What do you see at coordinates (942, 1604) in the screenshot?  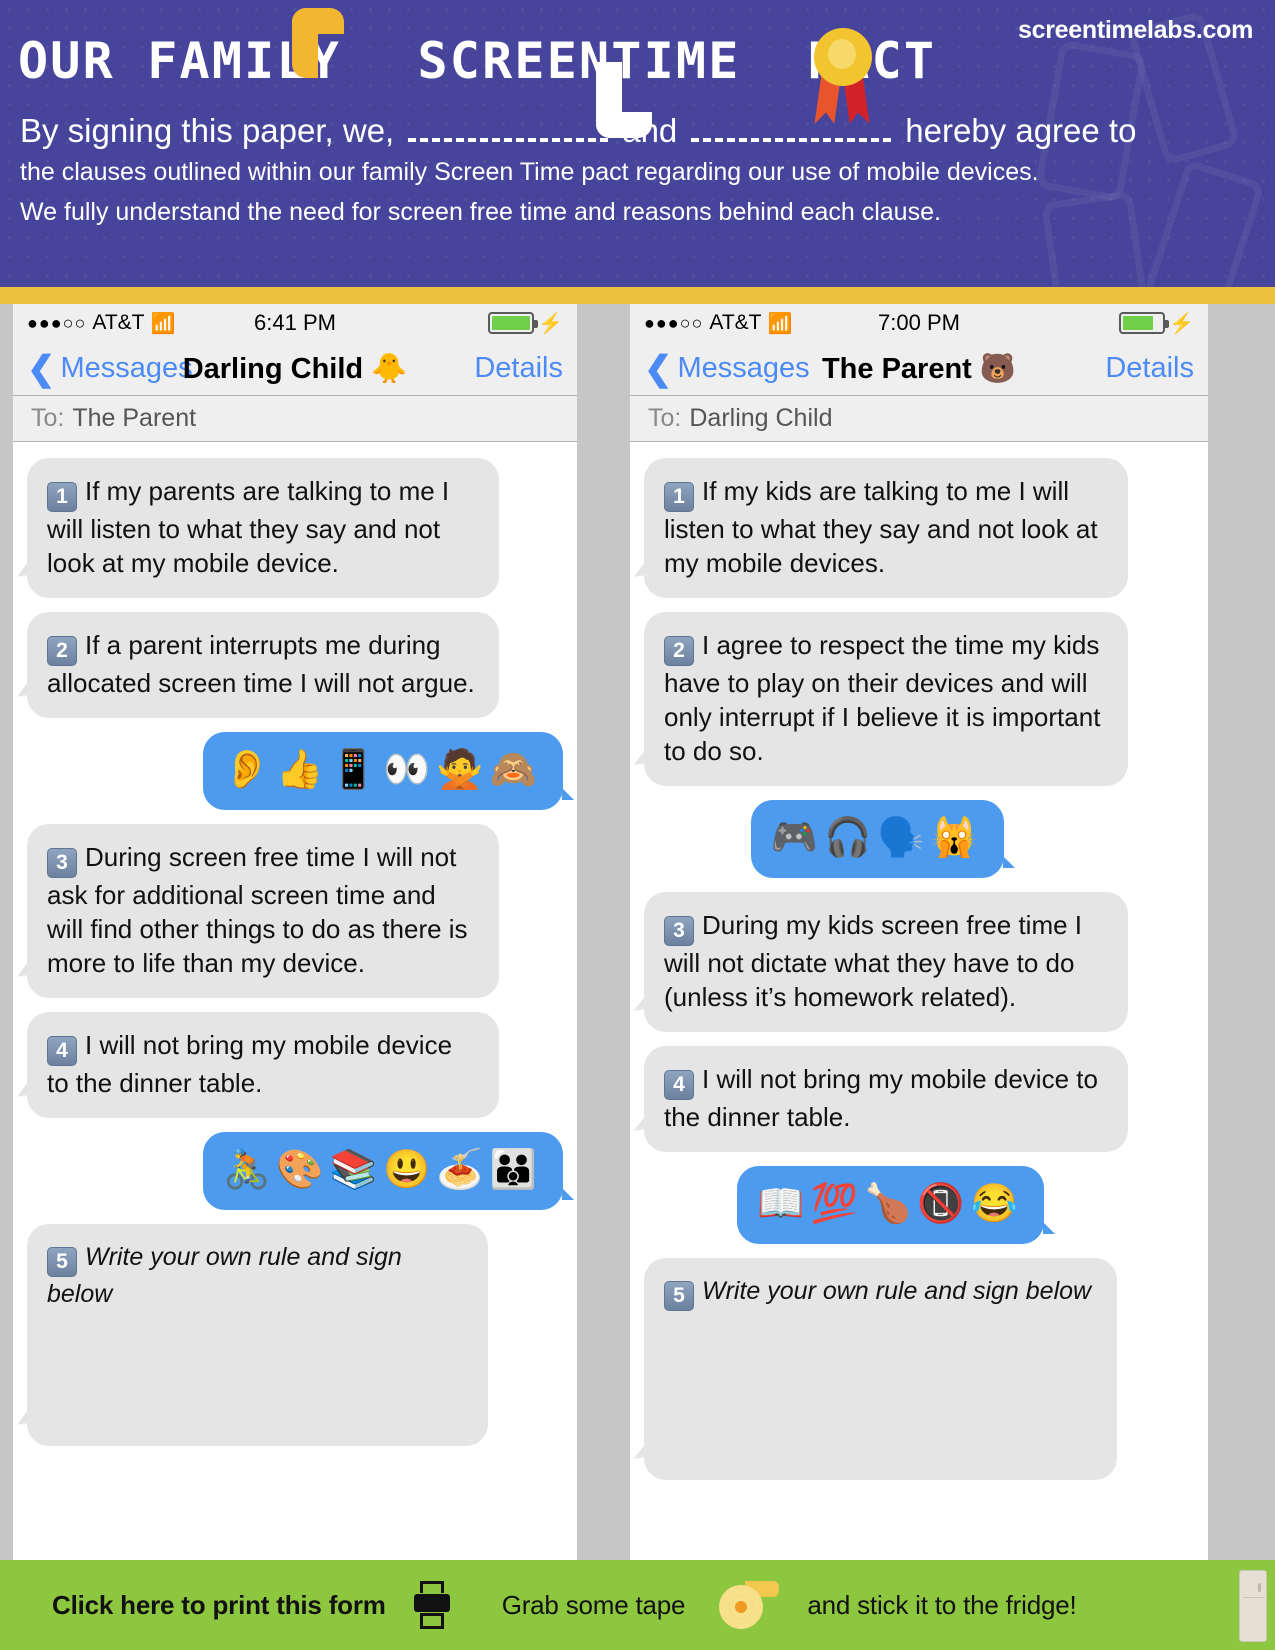 I see `stick-to-fridge-label: and stick it to the fridge!` at bounding box center [942, 1604].